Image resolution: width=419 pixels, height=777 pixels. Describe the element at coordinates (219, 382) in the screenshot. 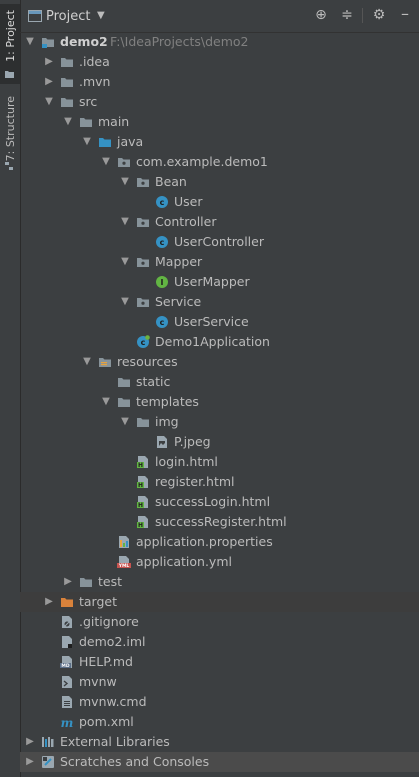

I see `tree-item: static` at that location.